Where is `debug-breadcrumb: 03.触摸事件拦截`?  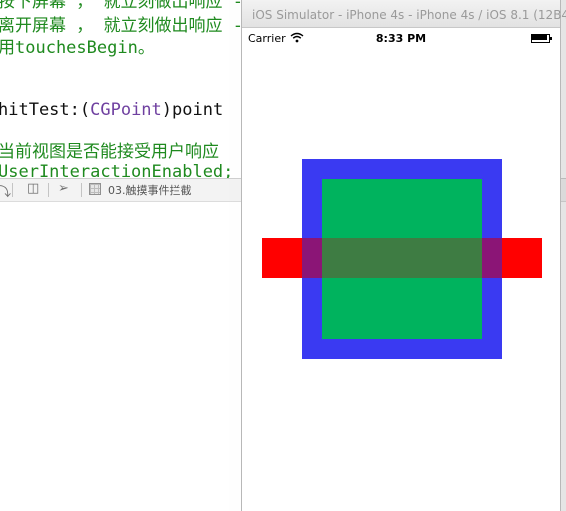
debug-breadcrumb: 03.触摸事件拦截 is located at coordinates (150, 190).